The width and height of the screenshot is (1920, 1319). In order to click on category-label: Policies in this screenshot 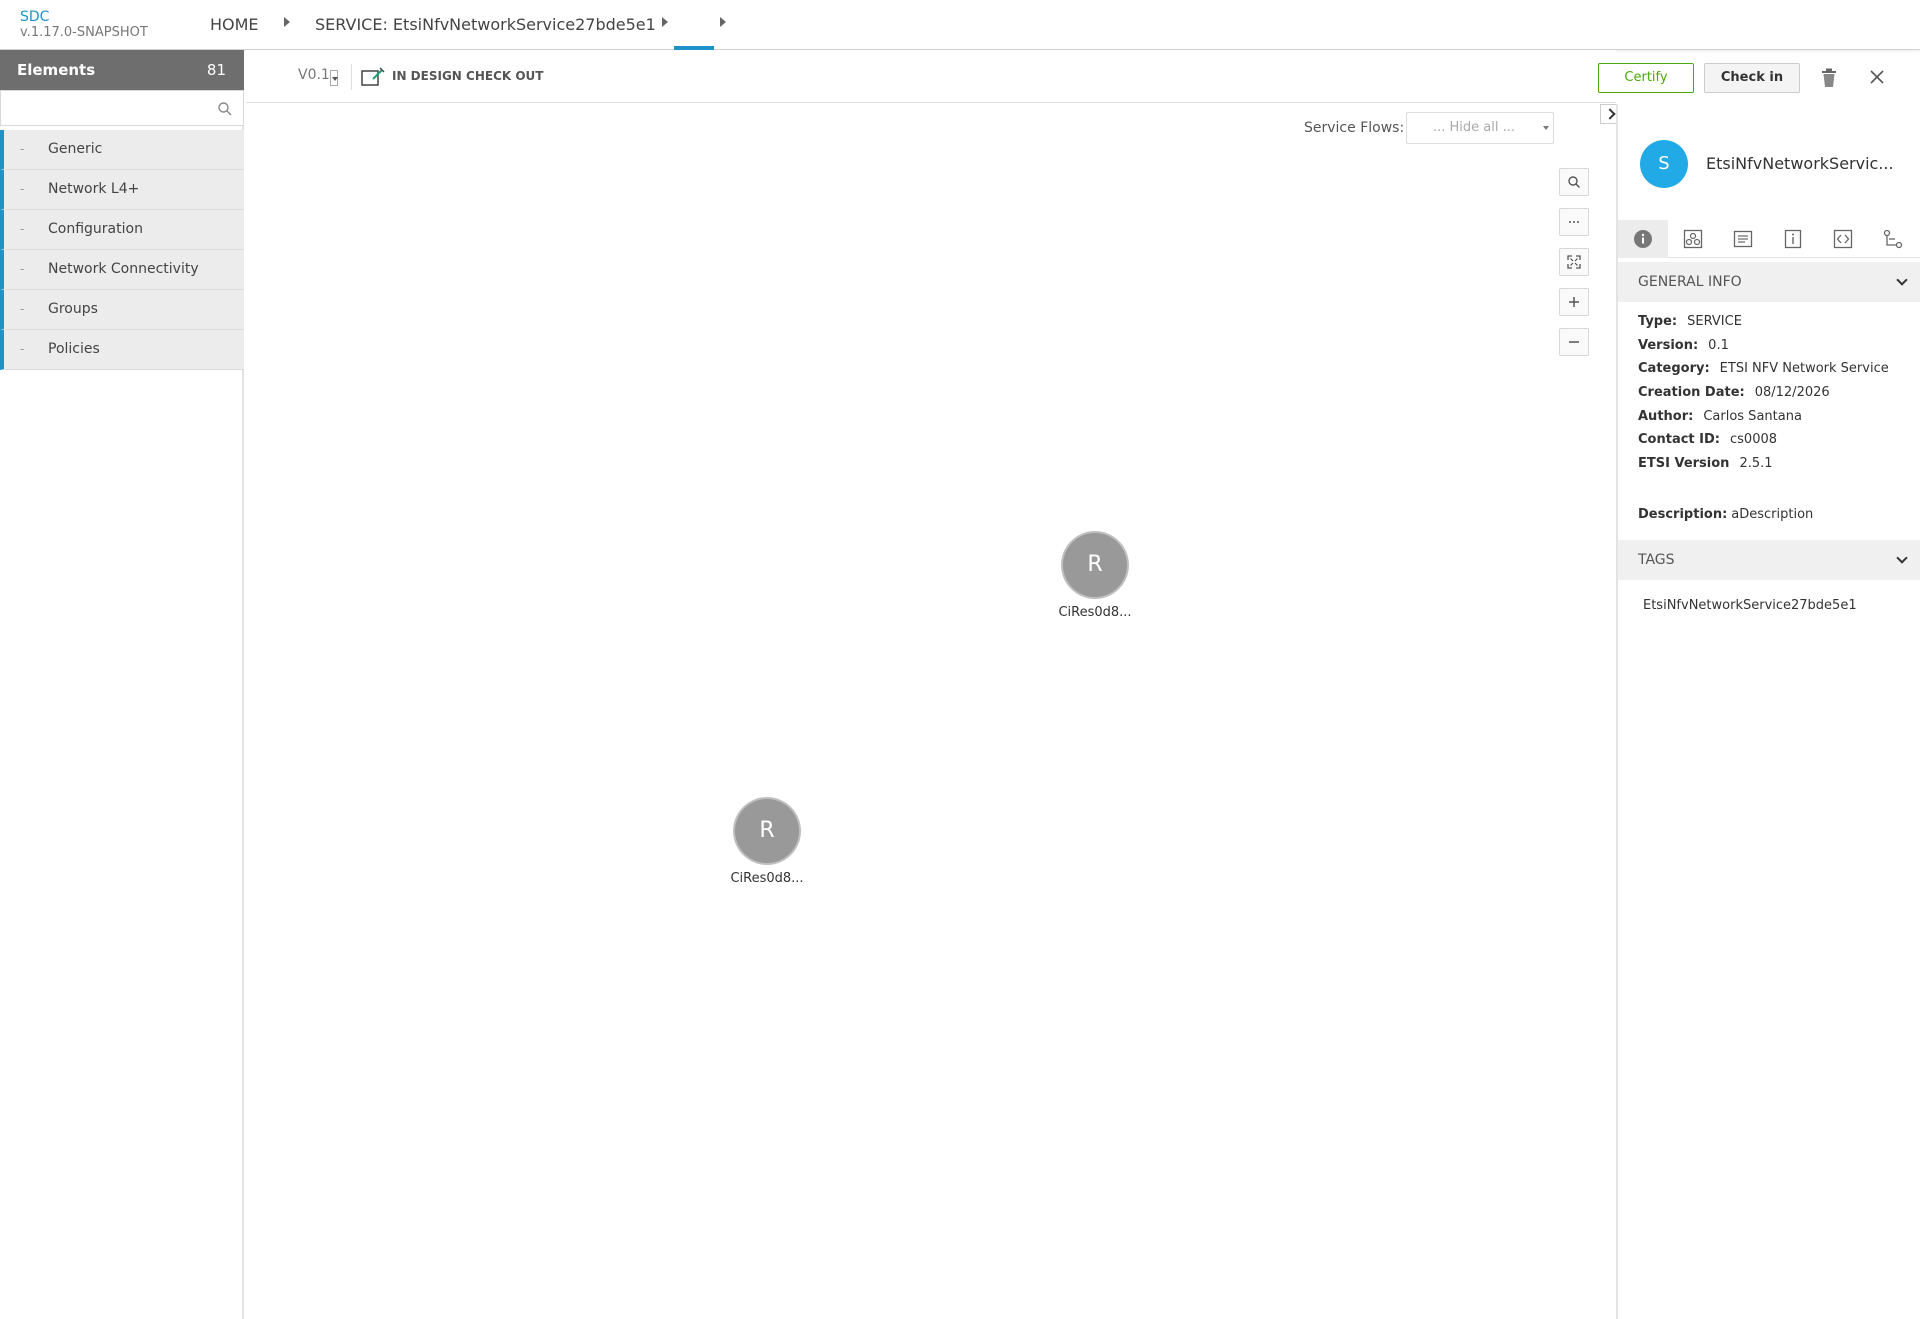, I will do `click(74, 349)`.